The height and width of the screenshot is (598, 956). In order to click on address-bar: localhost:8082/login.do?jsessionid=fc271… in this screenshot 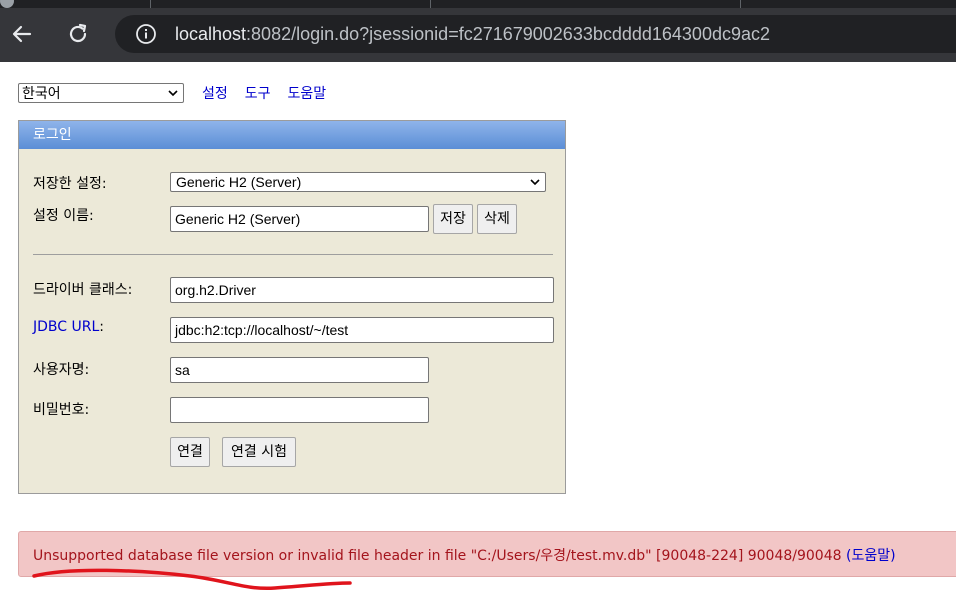, I will do `click(535, 34)`.